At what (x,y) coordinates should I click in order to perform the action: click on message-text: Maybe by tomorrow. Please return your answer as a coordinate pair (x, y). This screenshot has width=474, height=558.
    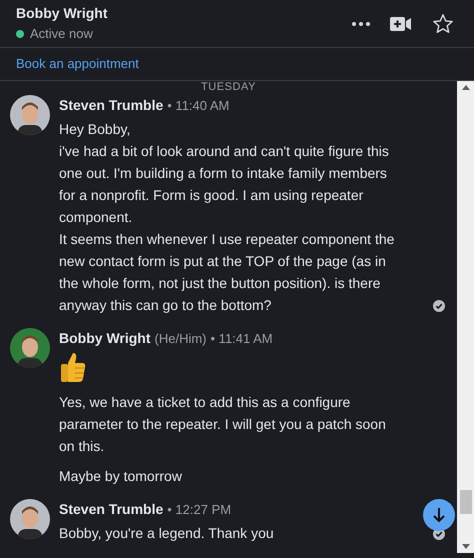
    Looking at the image, I should click on (121, 476).